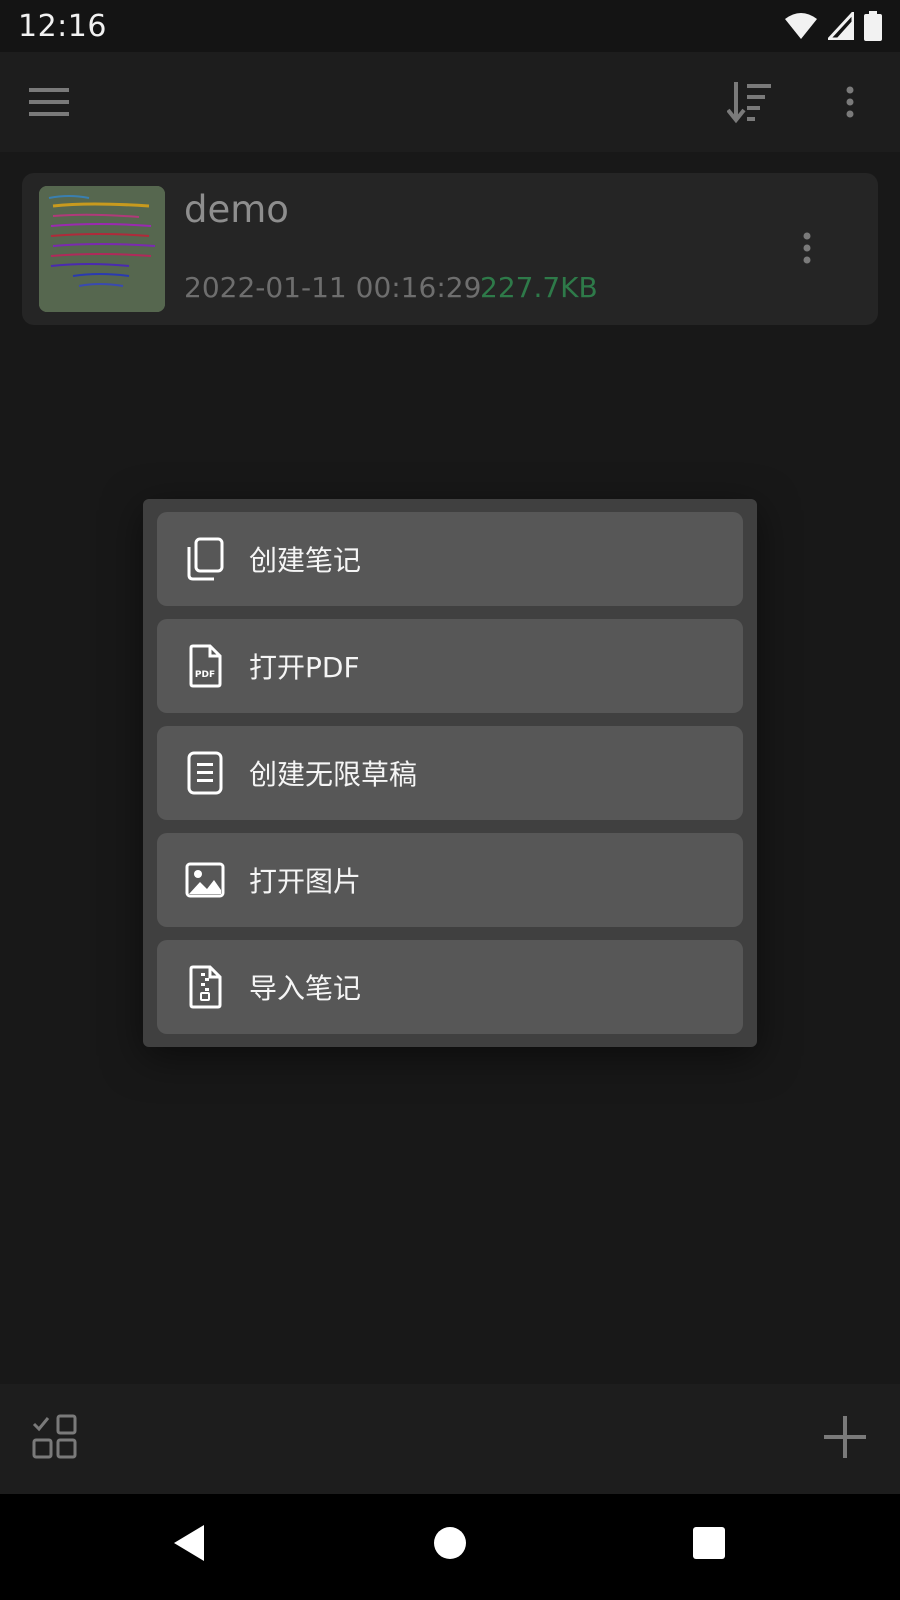  What do you see at coordinates (450, 102) in the screenshot?
I see `app-bar` at bounding box center [450, 102].